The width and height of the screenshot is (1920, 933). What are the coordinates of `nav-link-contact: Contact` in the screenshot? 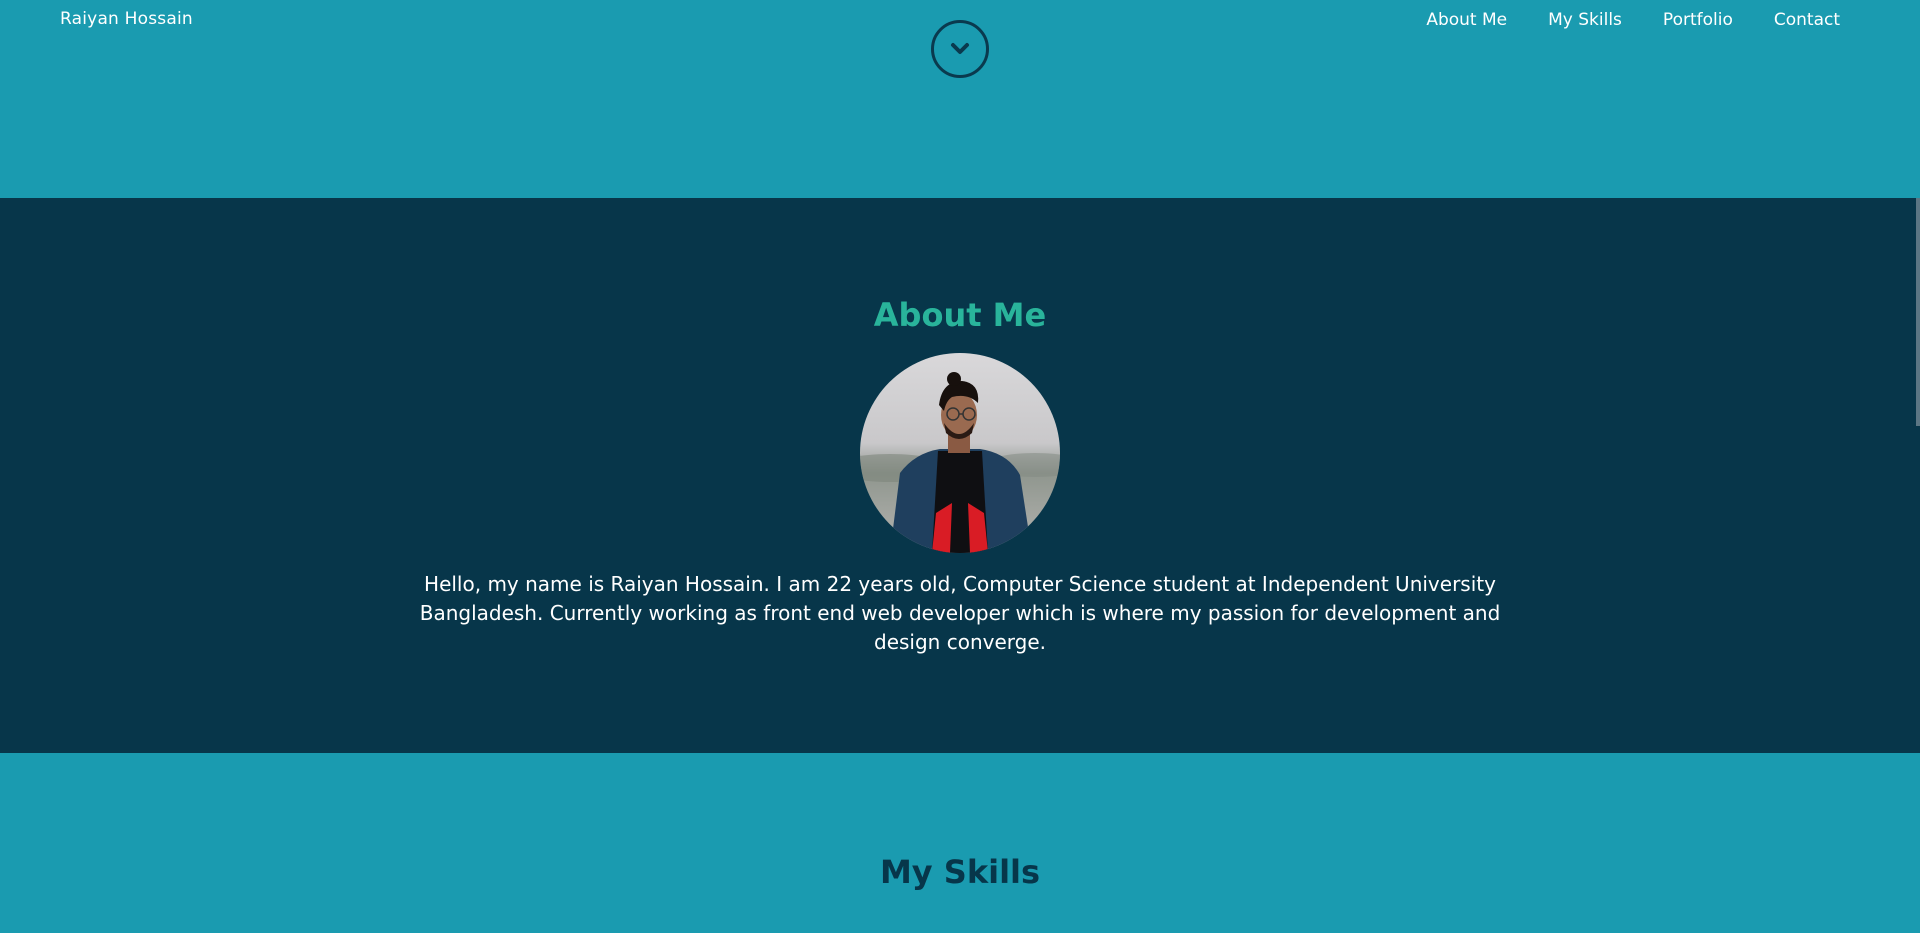 It's located at (1807, 20).